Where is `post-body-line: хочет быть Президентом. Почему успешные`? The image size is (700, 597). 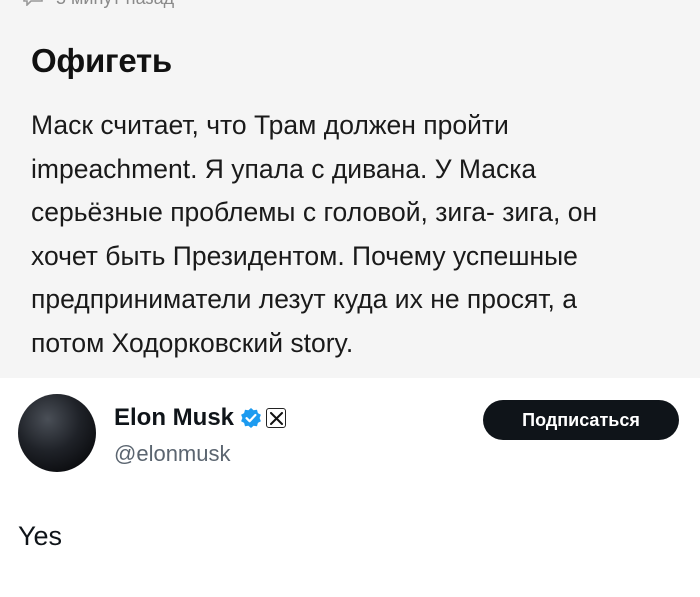 post-body-line: хочет быть Президентом. Почему успешные is located at coordinates (304, 255).